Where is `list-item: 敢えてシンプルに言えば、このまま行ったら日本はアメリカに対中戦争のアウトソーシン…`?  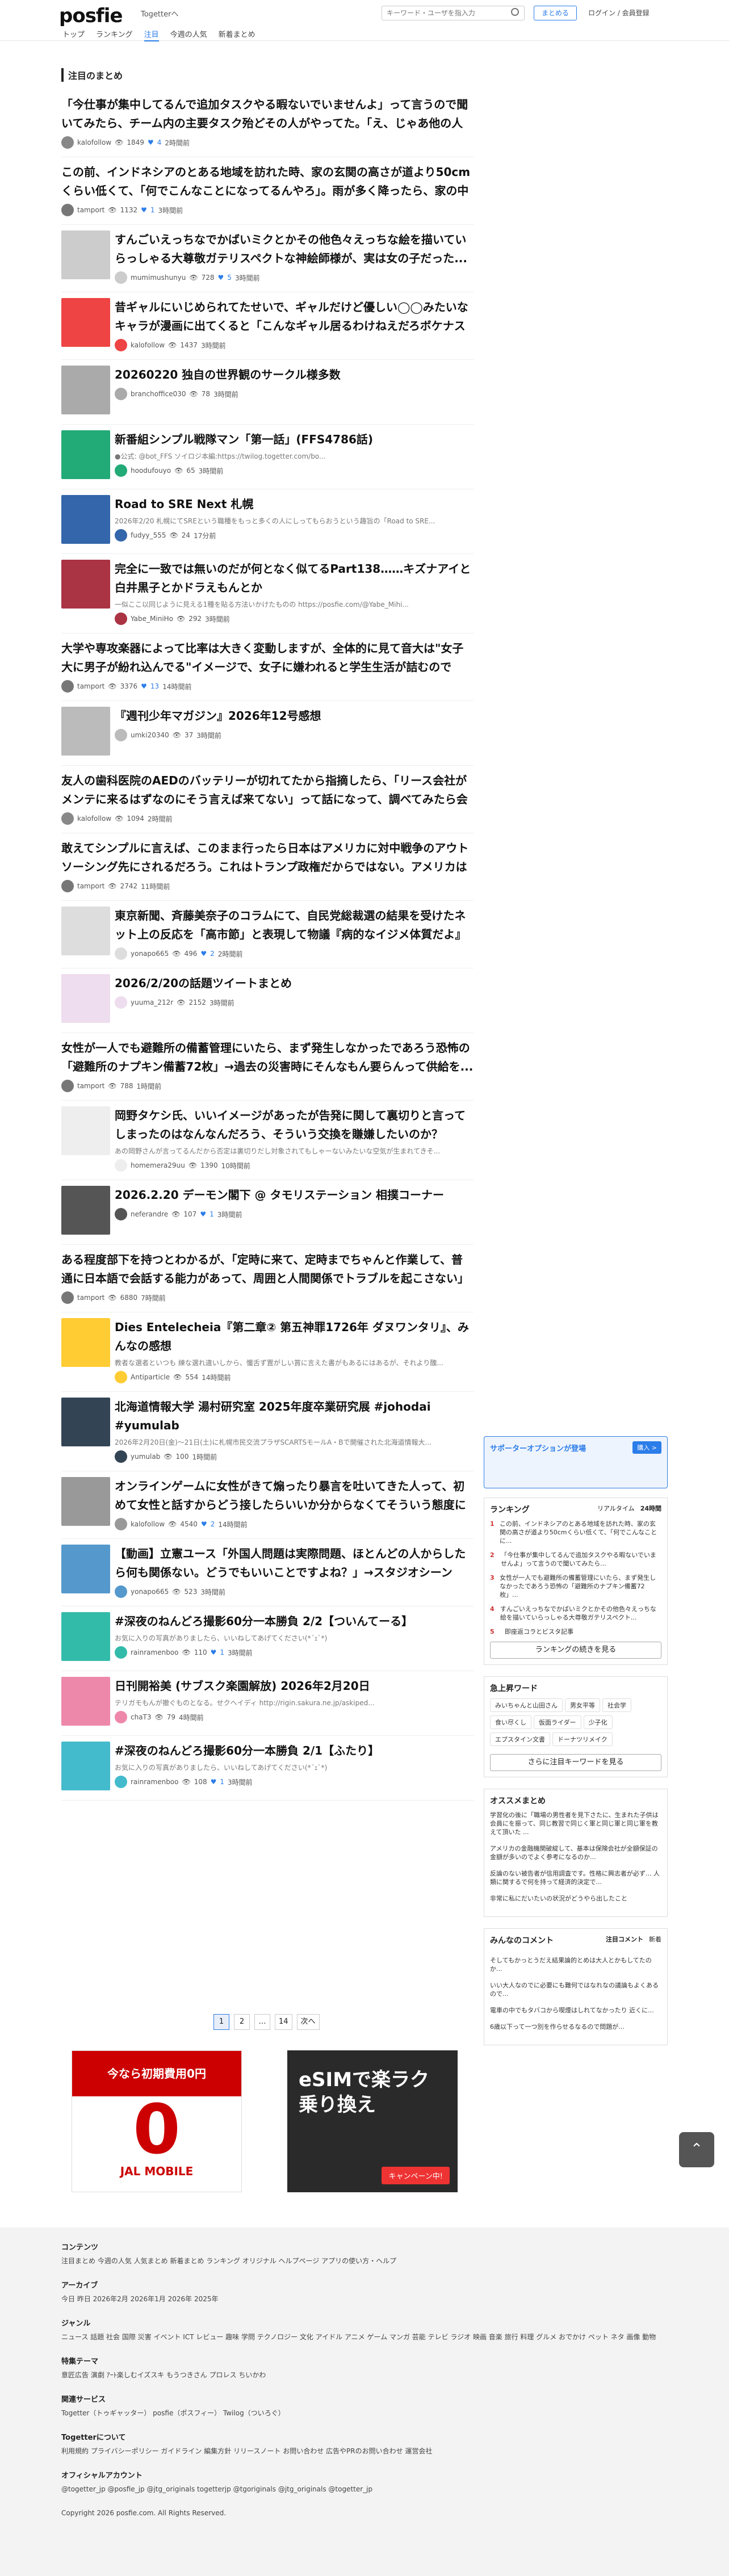
list-item: 敢えてシンプルに言えば、このまま行ったら日本はアメリカに対中戦争のアウトソーシン… is located at coordinates (267, 867).